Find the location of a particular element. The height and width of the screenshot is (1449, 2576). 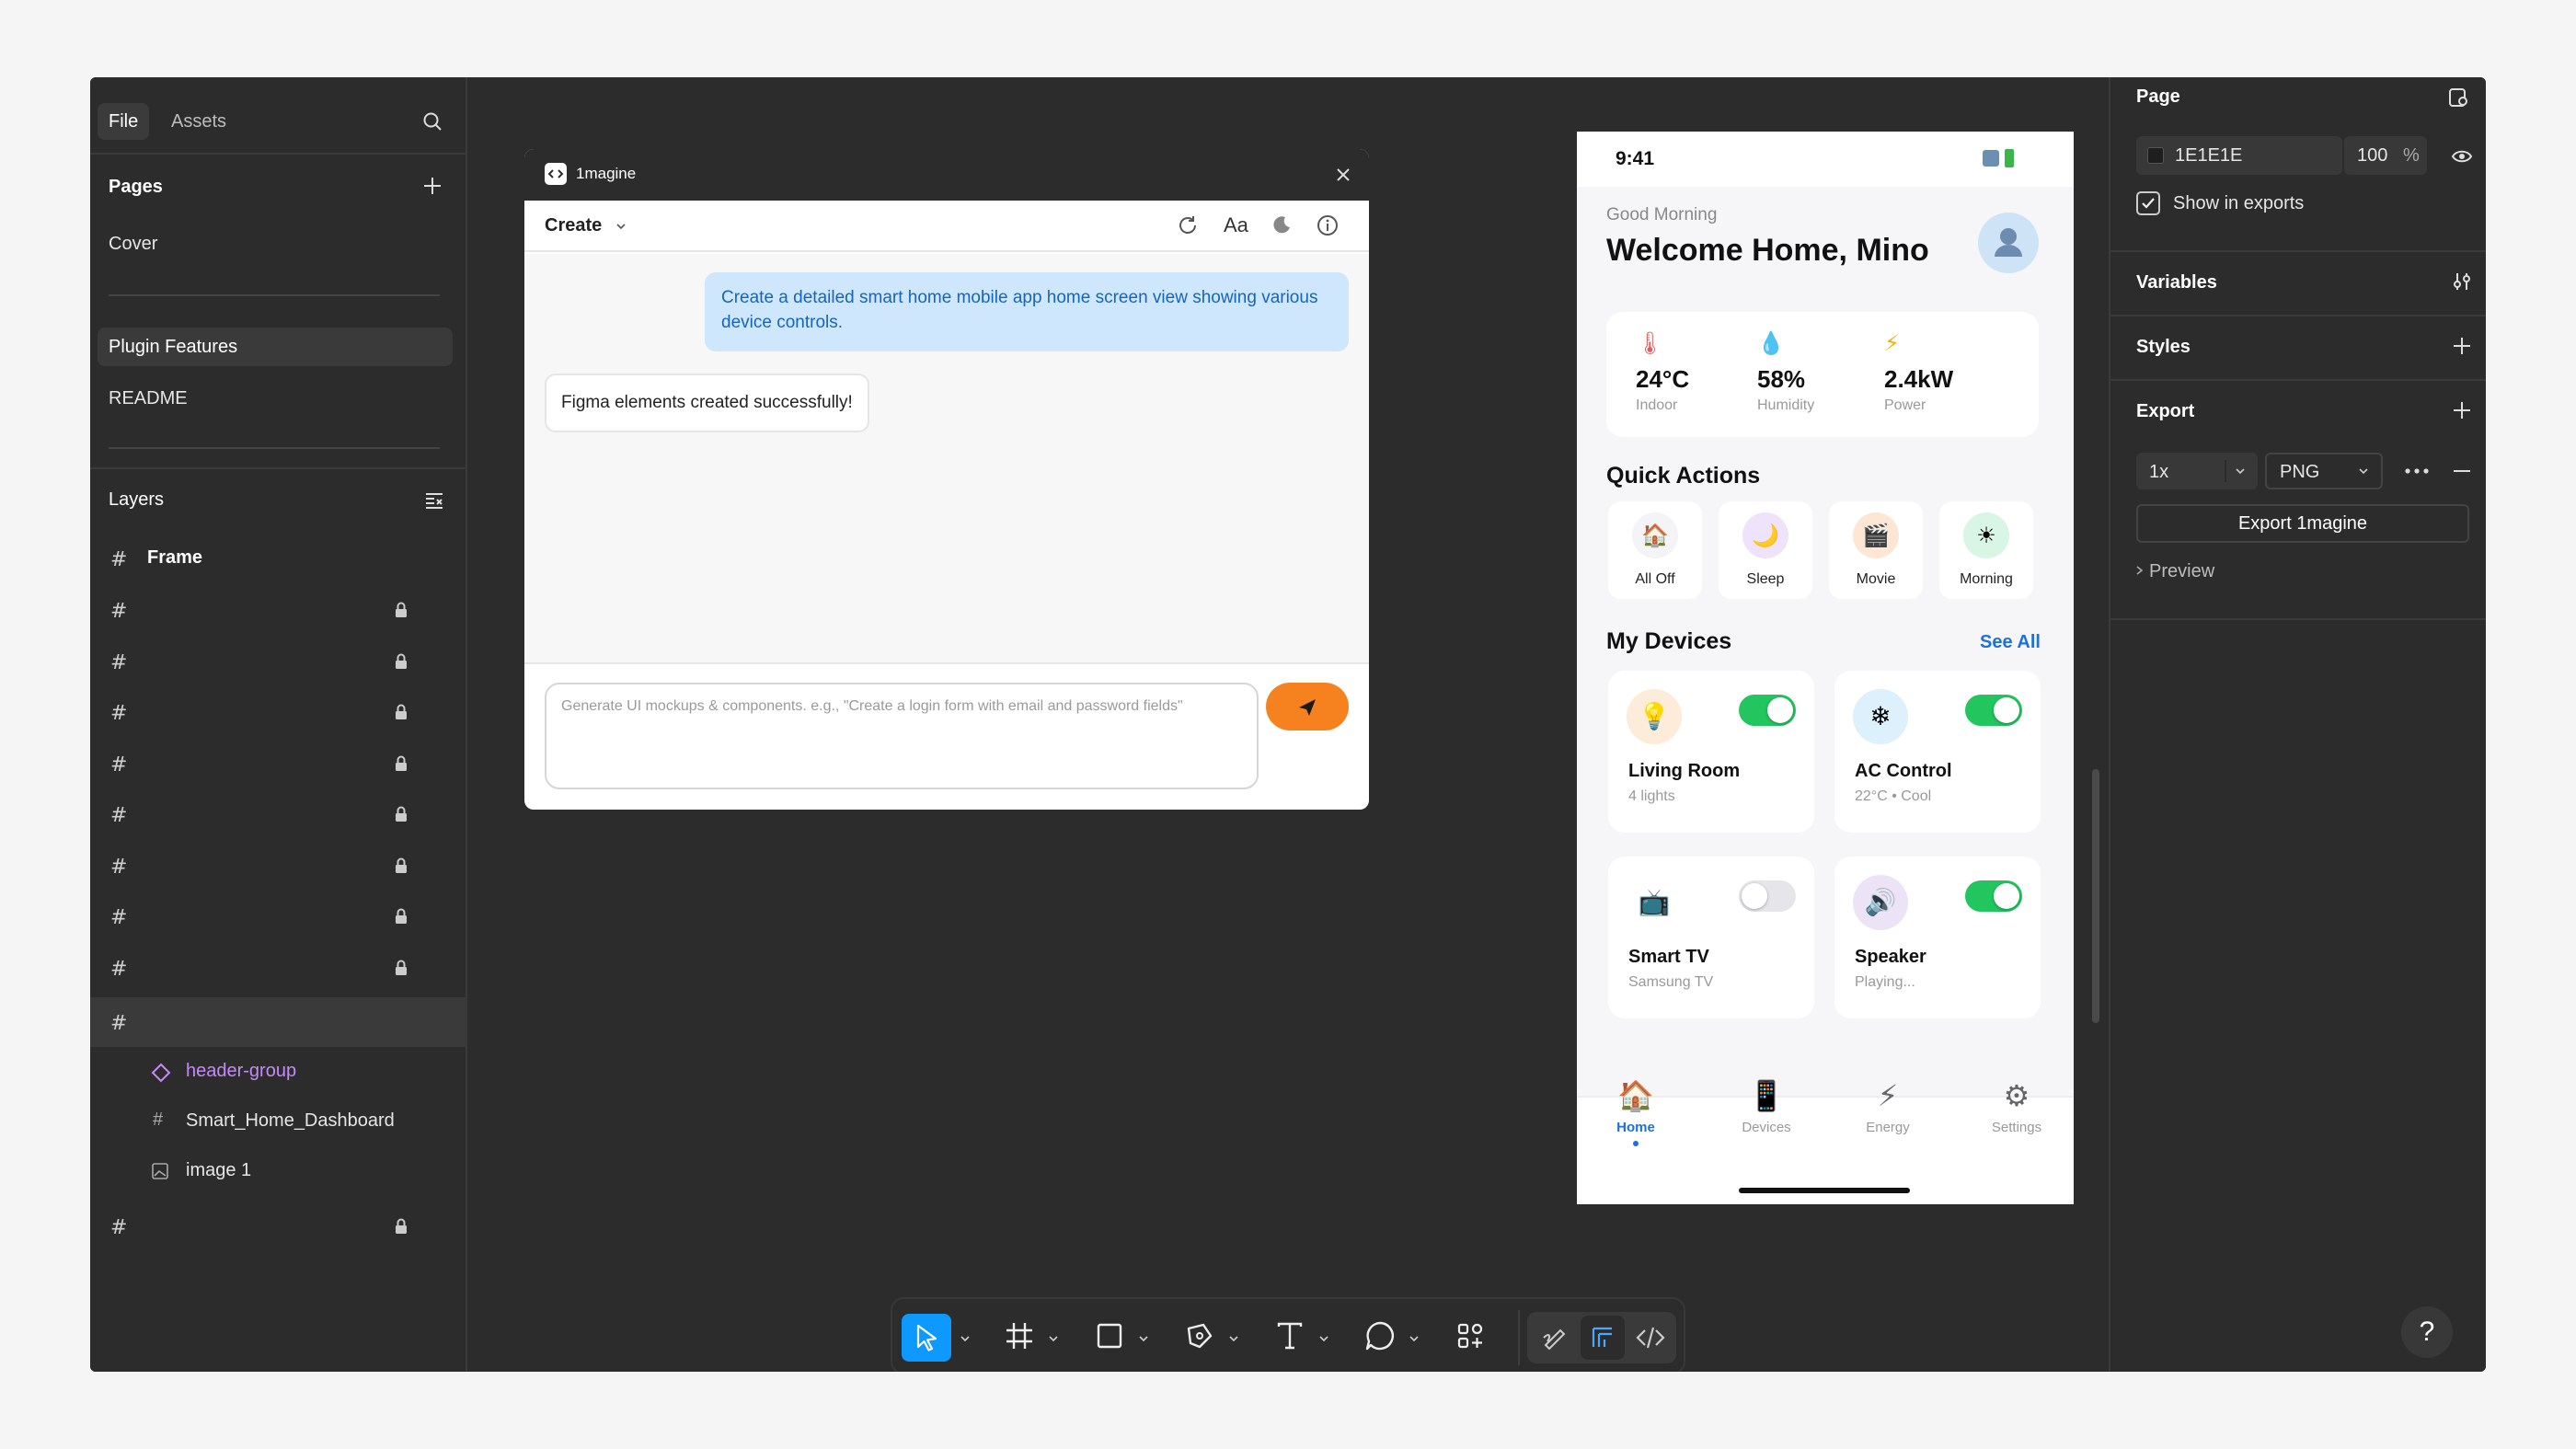

export-scale-select: 1x is located at coordinates (2197, 471).